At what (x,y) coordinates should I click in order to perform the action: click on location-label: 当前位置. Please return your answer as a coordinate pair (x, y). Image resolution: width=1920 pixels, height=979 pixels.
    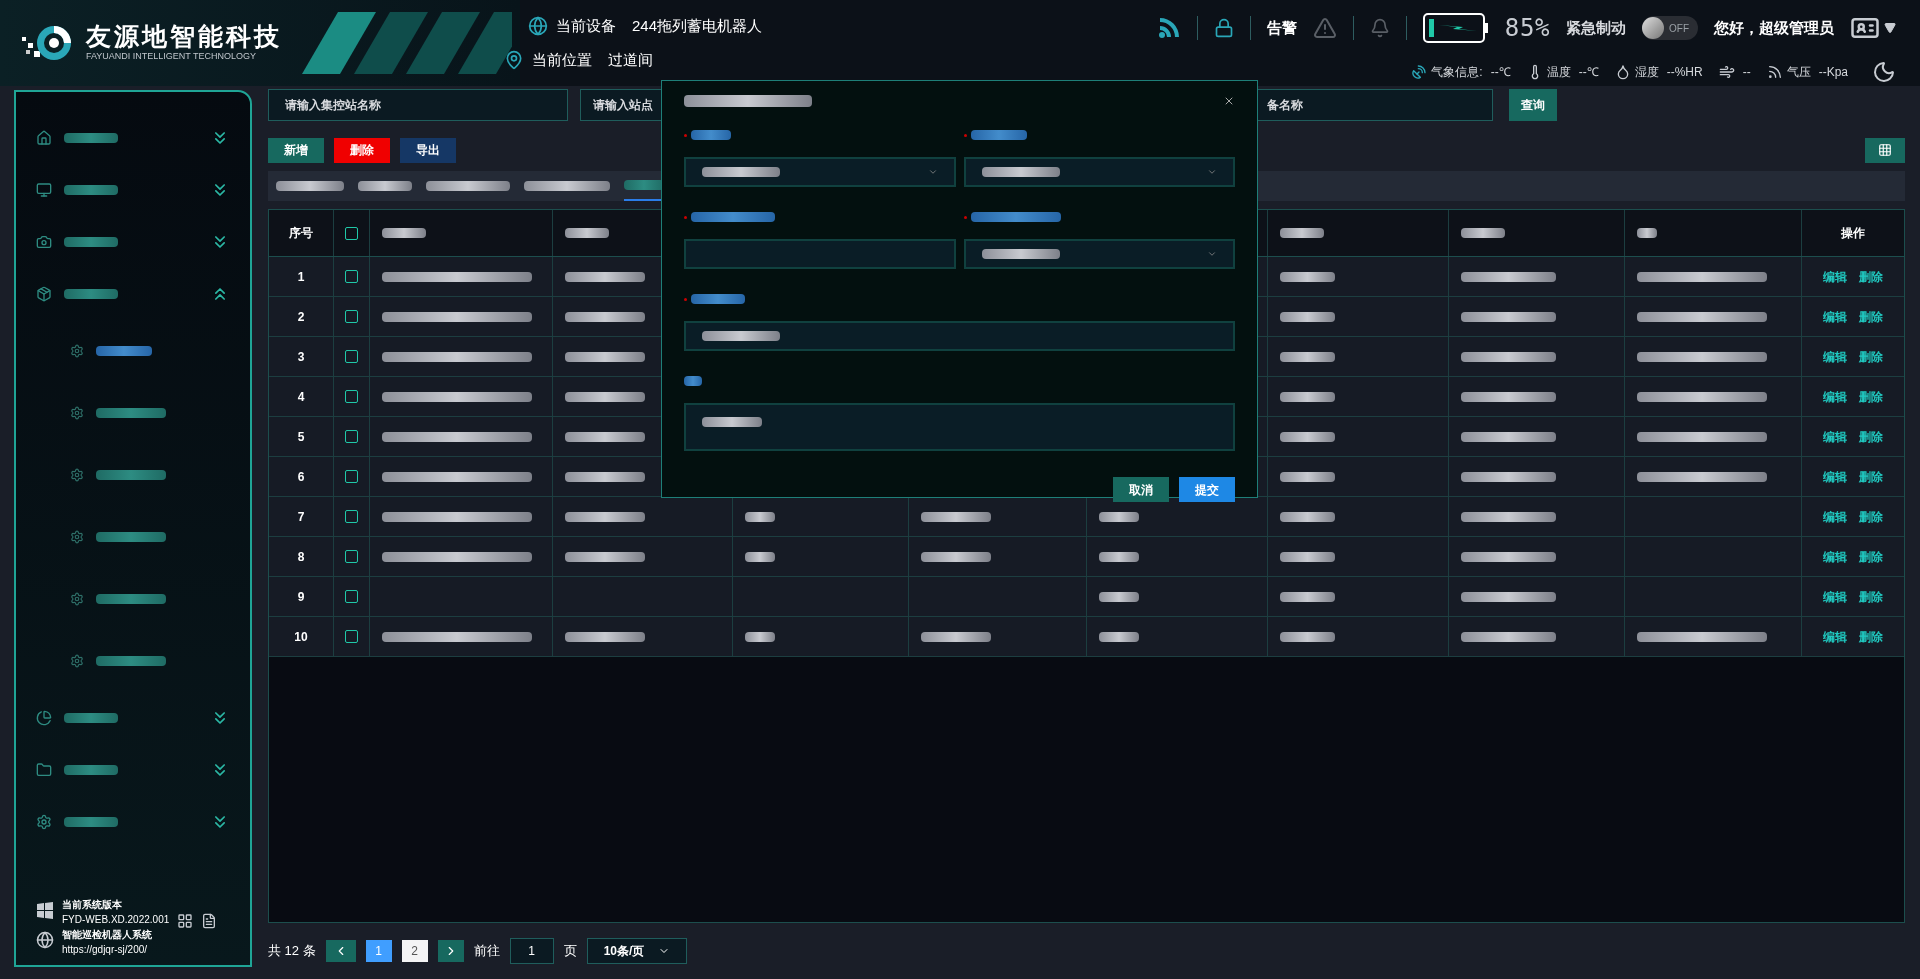
    Looking at the image, I should click on (562, 60).